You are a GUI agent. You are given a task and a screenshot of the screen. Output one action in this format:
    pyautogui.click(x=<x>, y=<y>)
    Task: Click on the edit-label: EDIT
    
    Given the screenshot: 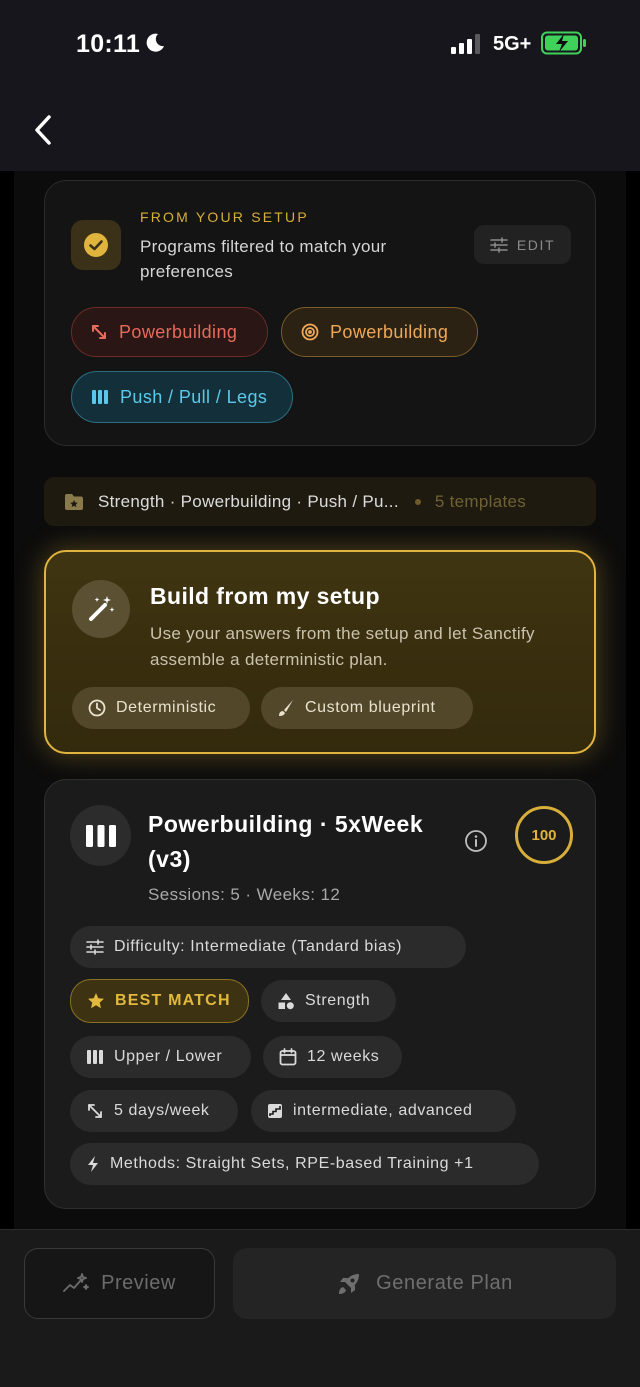 What is the action you would take?
    pyautogui.click(x=536, y=244)
    